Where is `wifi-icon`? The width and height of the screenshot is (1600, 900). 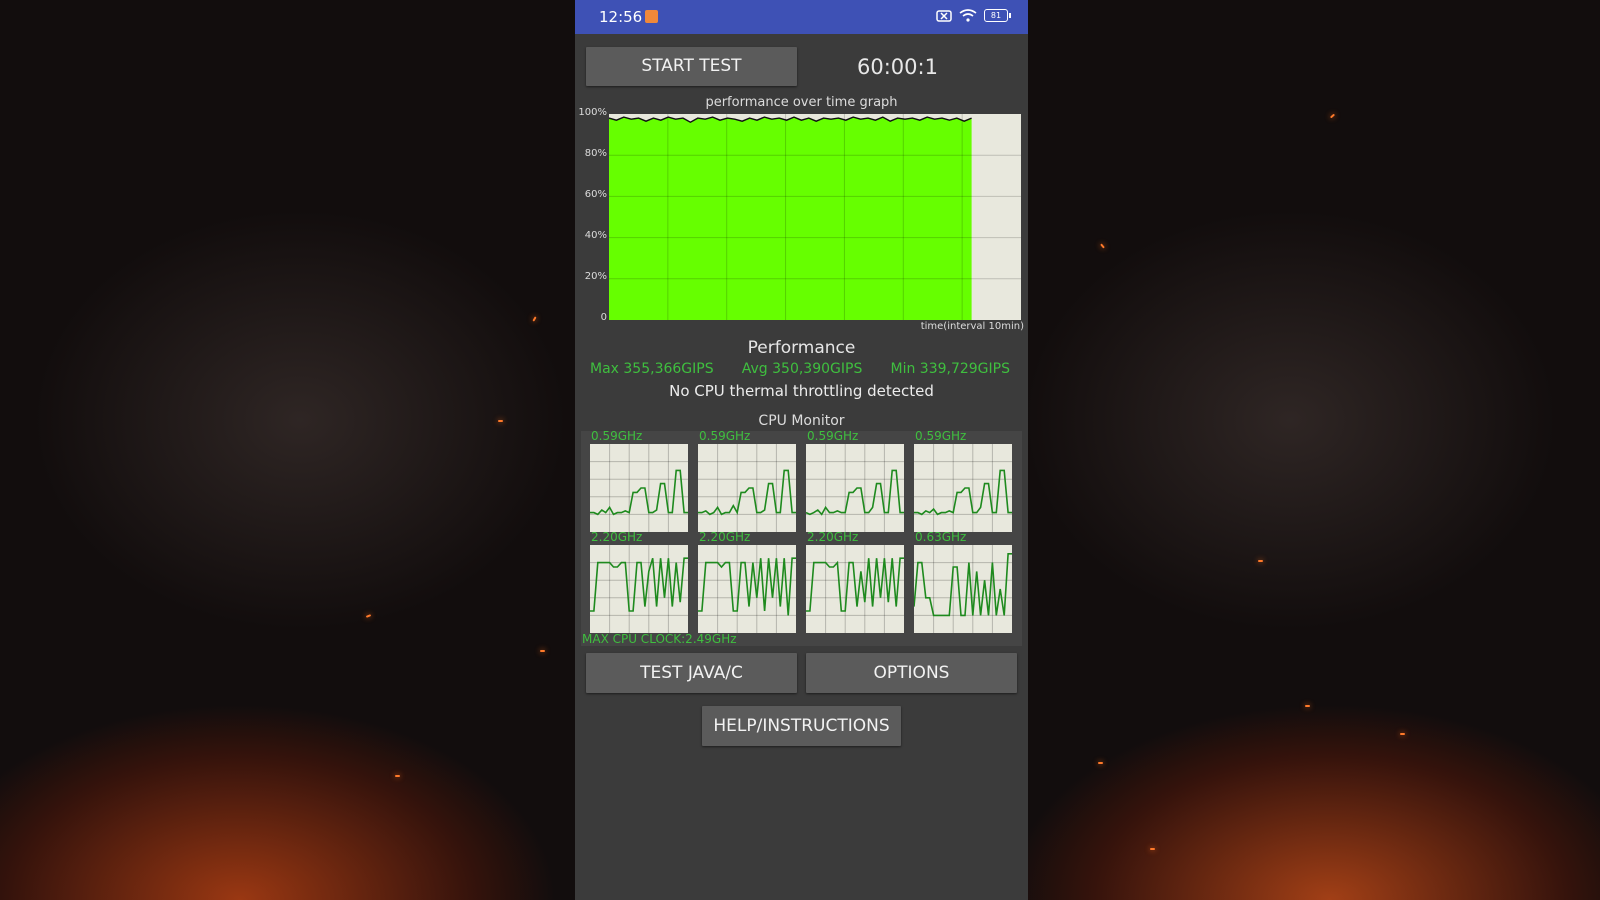 wifi-icon is located at coordinates (968, 15).